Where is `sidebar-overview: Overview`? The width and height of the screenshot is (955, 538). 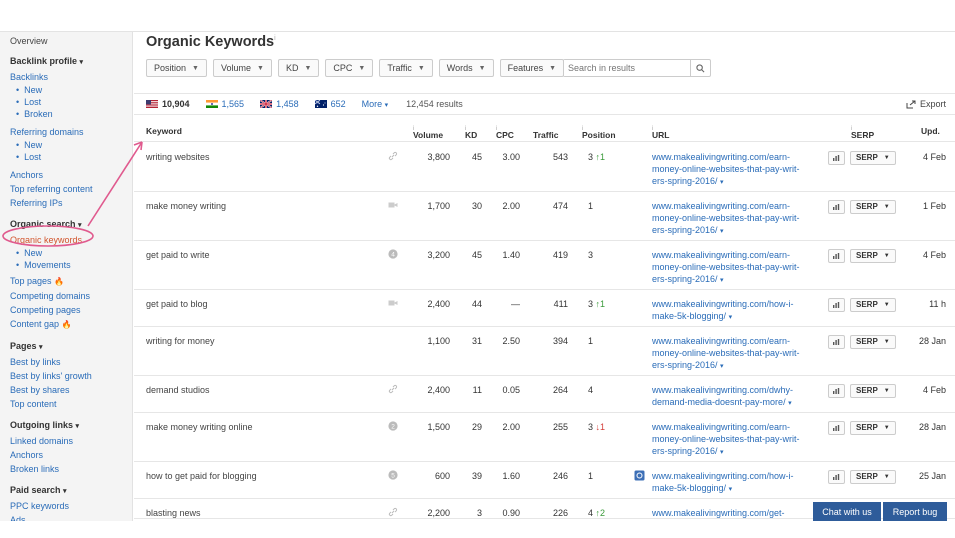
sidebar-overview: Overview is located at coordinates (71, 41).